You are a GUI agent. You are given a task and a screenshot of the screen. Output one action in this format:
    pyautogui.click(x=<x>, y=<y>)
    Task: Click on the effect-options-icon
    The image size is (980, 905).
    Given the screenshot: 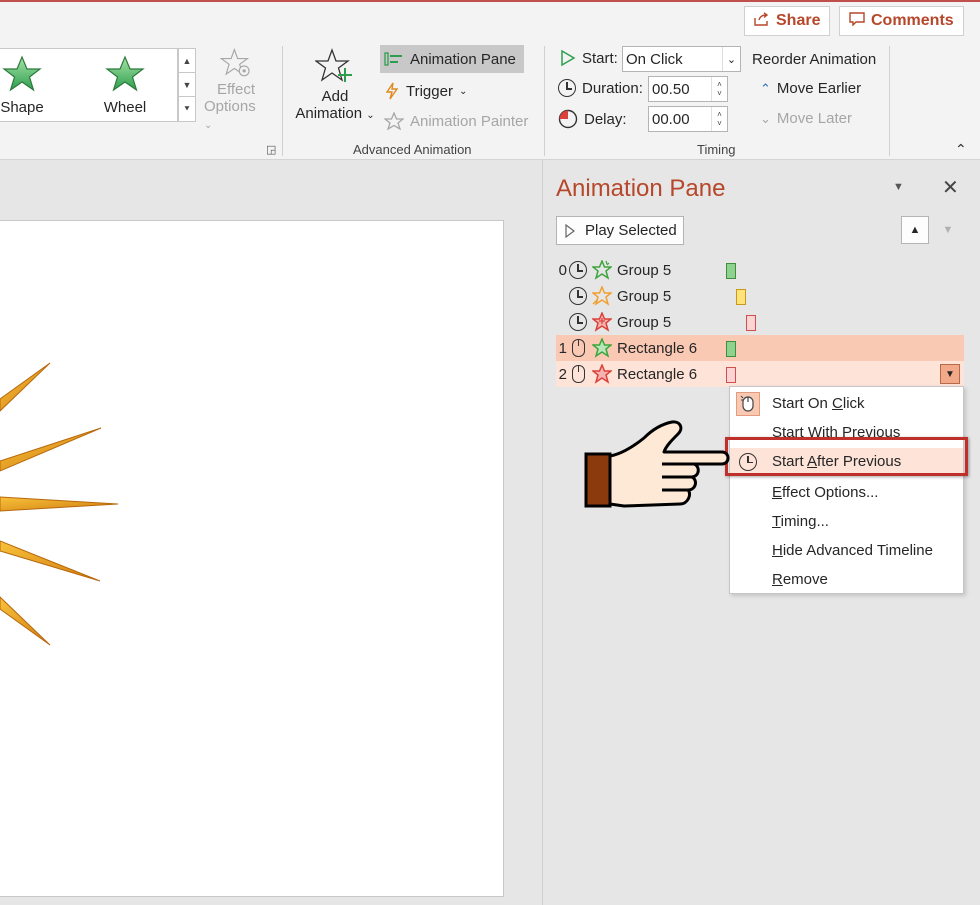 What is the action you would take?
    pyautogui.click(x=234, y=62)
    